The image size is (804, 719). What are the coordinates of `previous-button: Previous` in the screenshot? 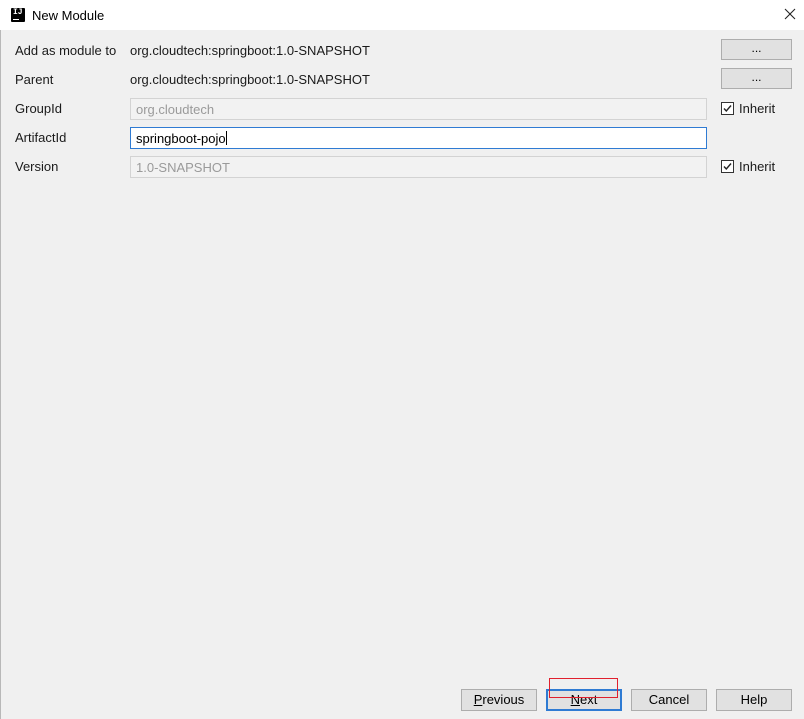 It's located at (499, 700).